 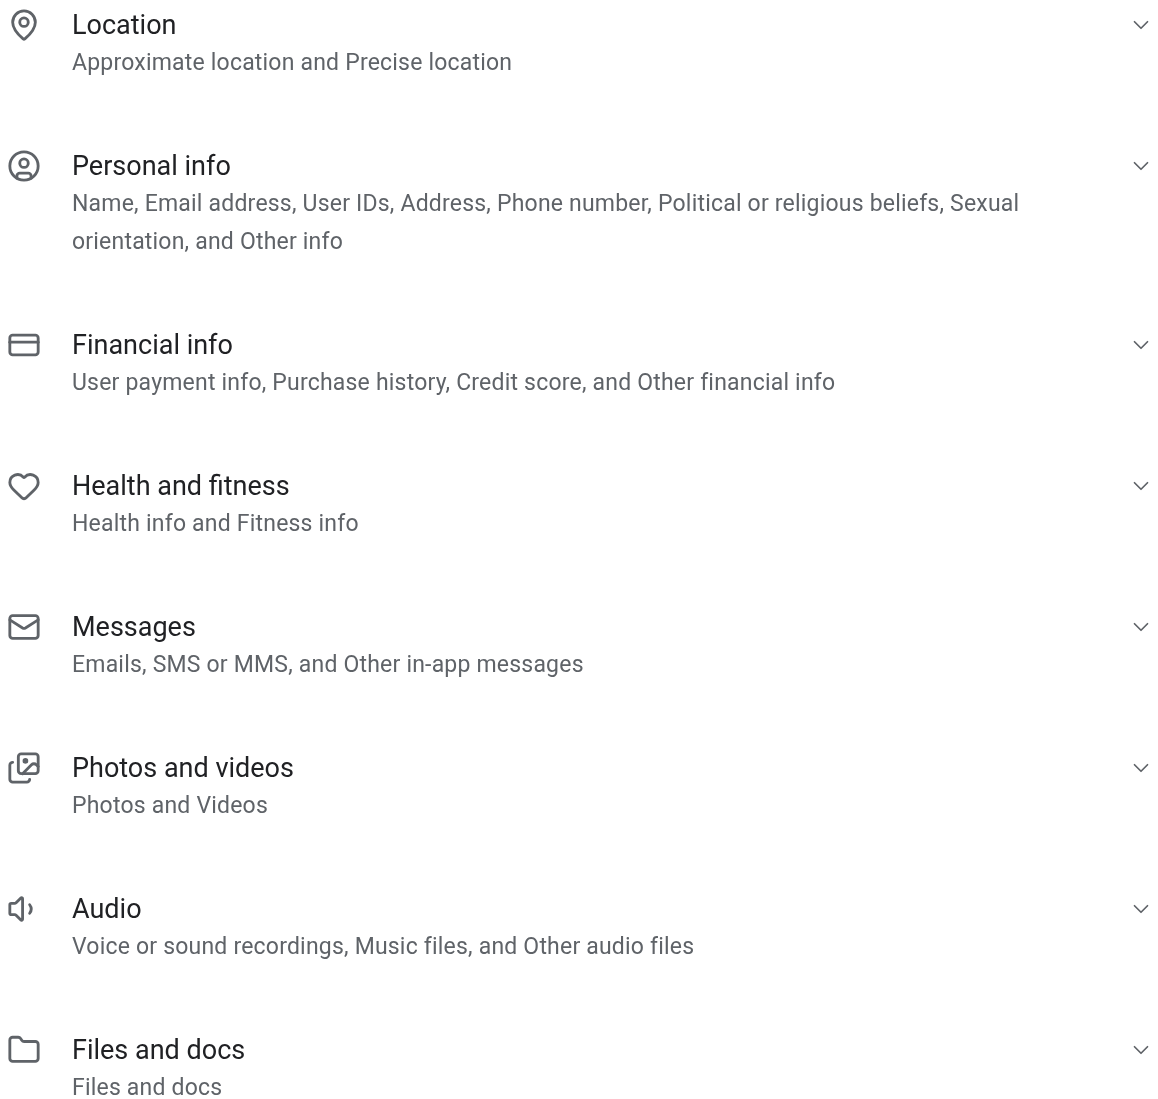 I want to click on section-description: User payment info, Purchase history, Credit score, and Other financial info, so click(x=454, y=383).